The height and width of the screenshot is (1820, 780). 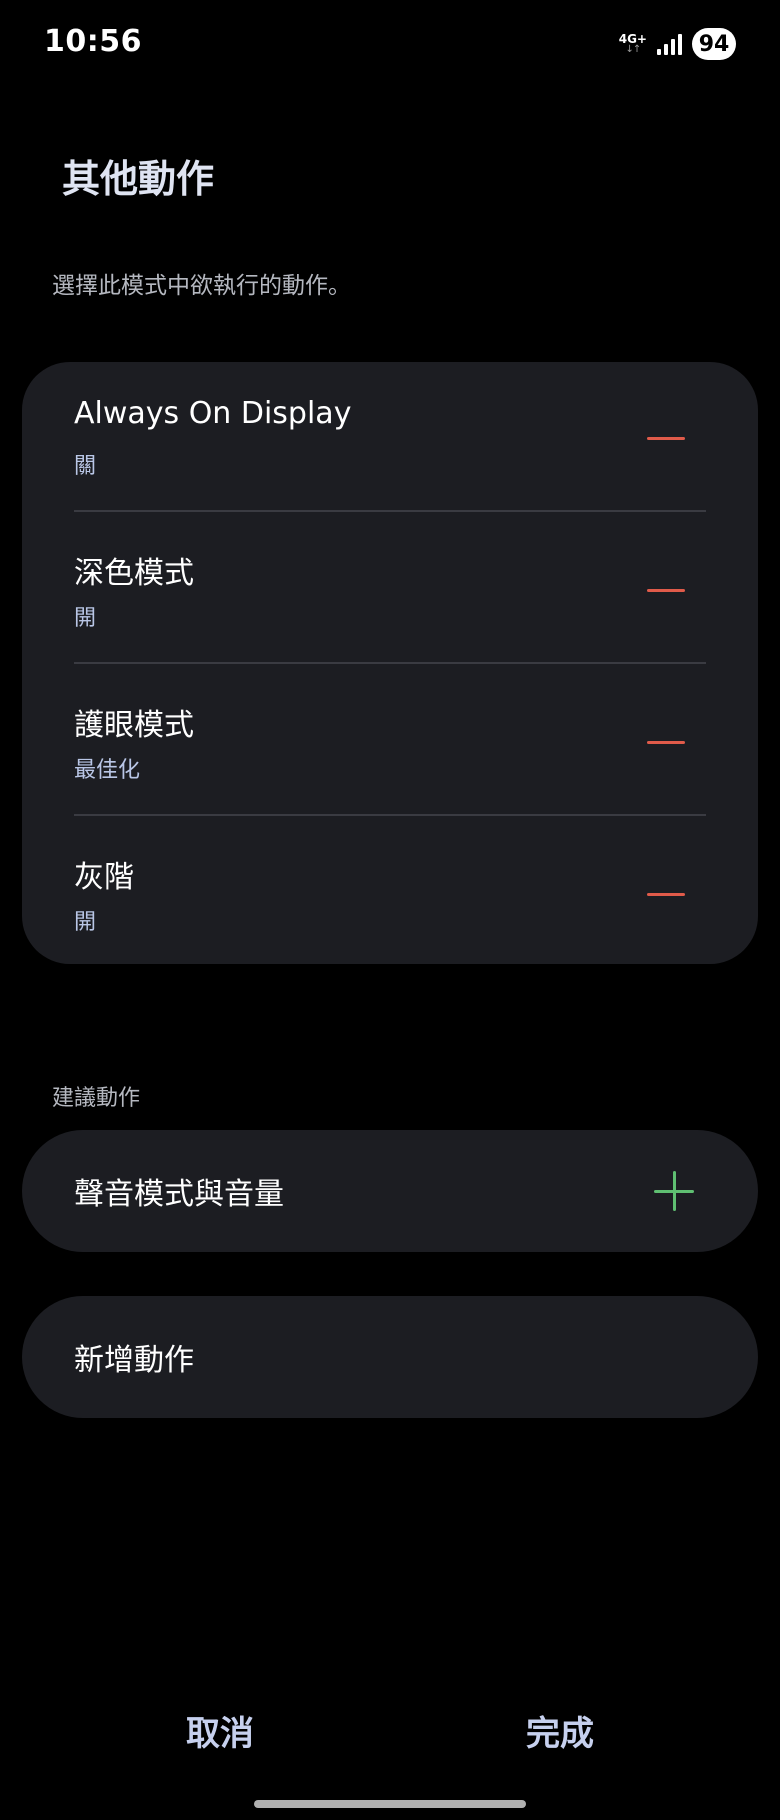 I want to click on status-time: 10:56, so click(x=93, y=41).